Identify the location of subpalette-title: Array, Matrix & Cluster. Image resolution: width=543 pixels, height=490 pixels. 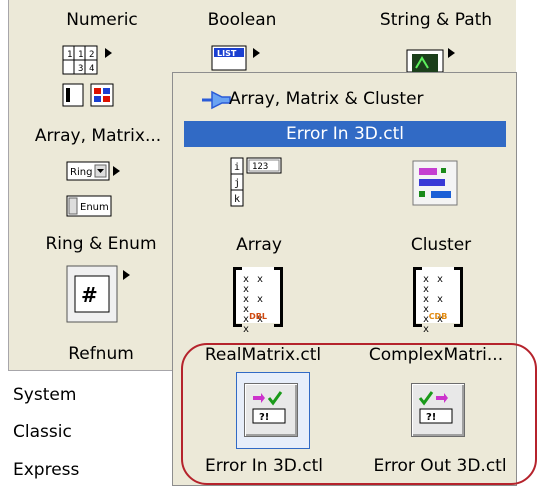
(326, 99).